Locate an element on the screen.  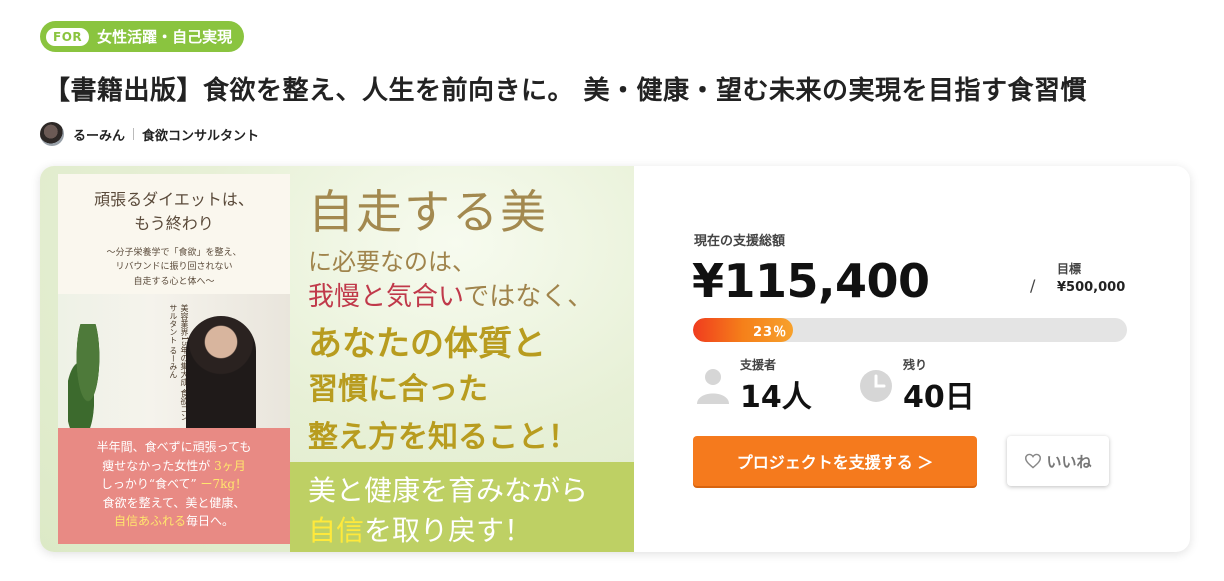
author-divider is located at coordinates (134, 134).